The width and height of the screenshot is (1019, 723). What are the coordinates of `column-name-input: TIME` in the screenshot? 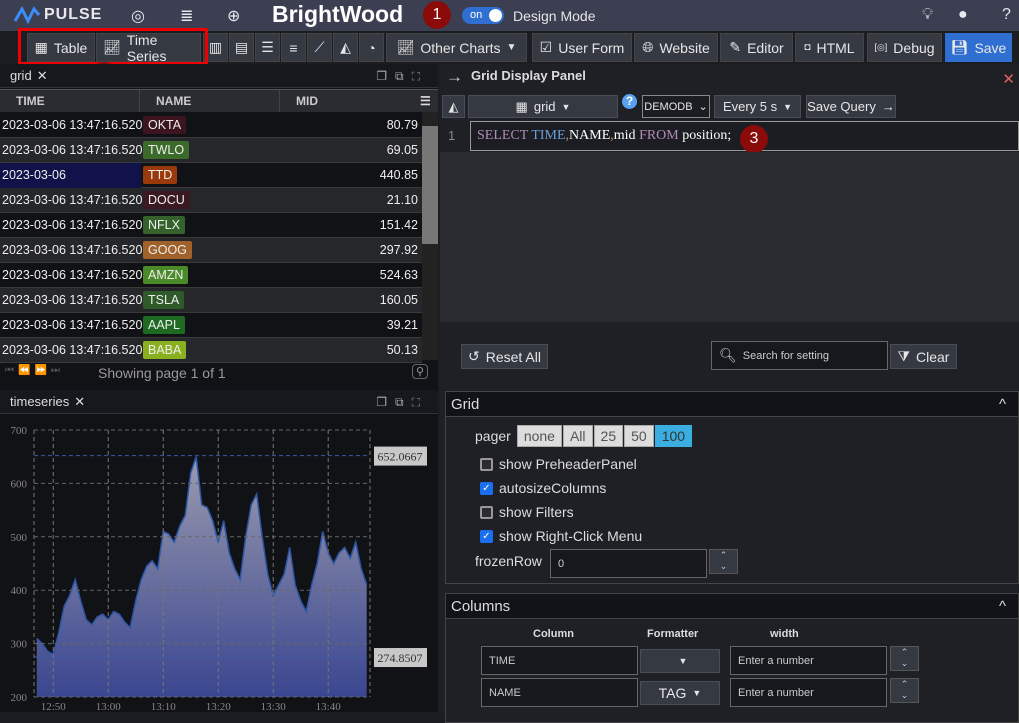 It's located at (559, 660).